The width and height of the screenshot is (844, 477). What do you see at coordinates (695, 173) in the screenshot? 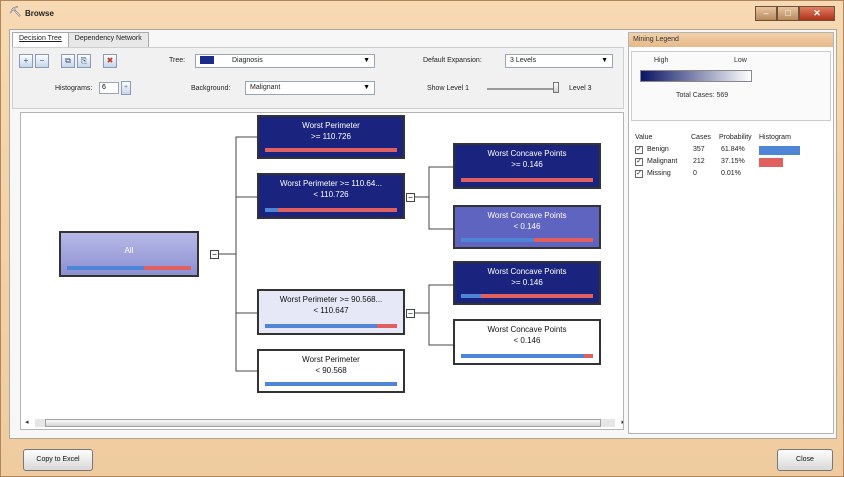
I see `legend-cases: 0` at bounding box center [695, 173].